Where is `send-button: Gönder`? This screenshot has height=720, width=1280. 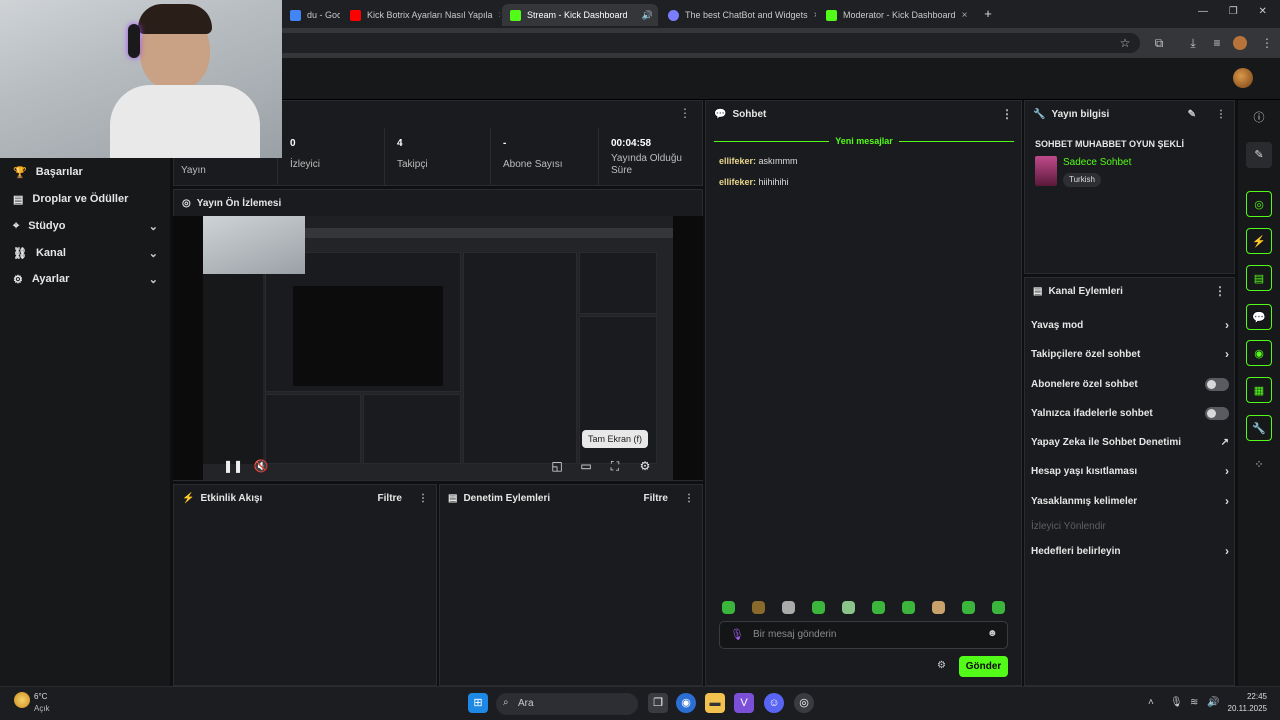
send-button: Gönder is located at coordinates (983, 666).